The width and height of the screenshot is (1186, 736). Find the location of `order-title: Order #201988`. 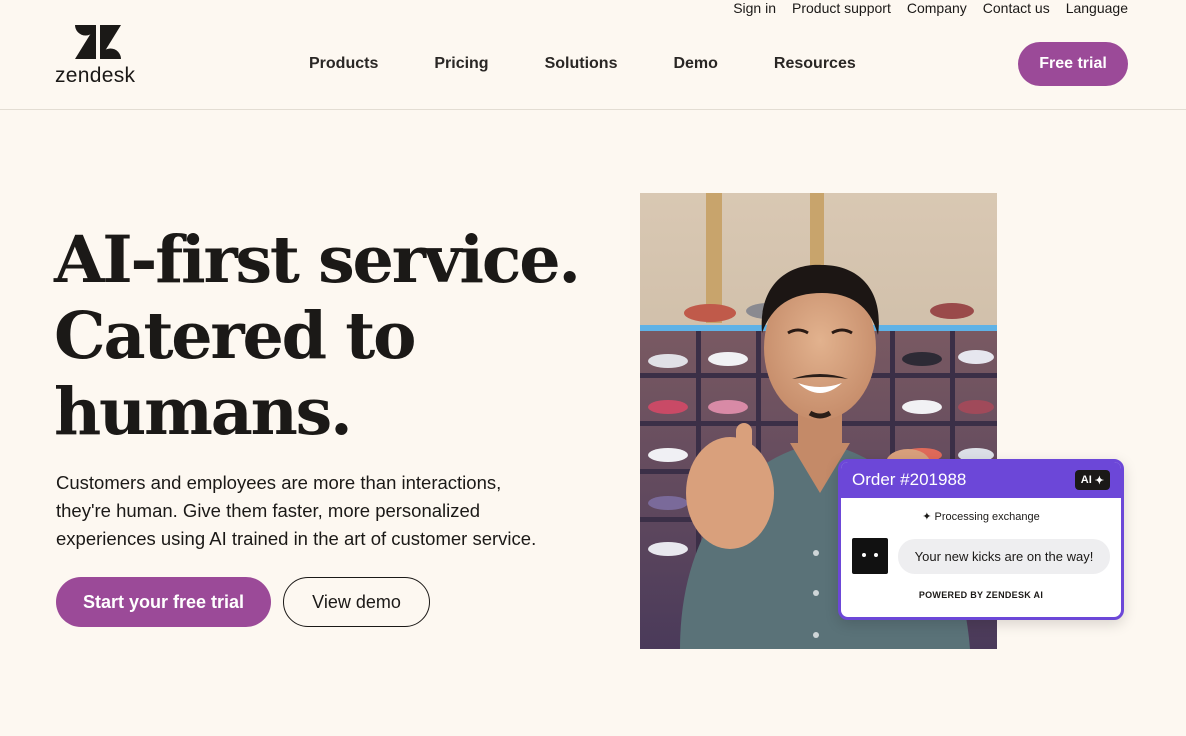

order-title: Order #201988 is located at coordinates (909, 479).